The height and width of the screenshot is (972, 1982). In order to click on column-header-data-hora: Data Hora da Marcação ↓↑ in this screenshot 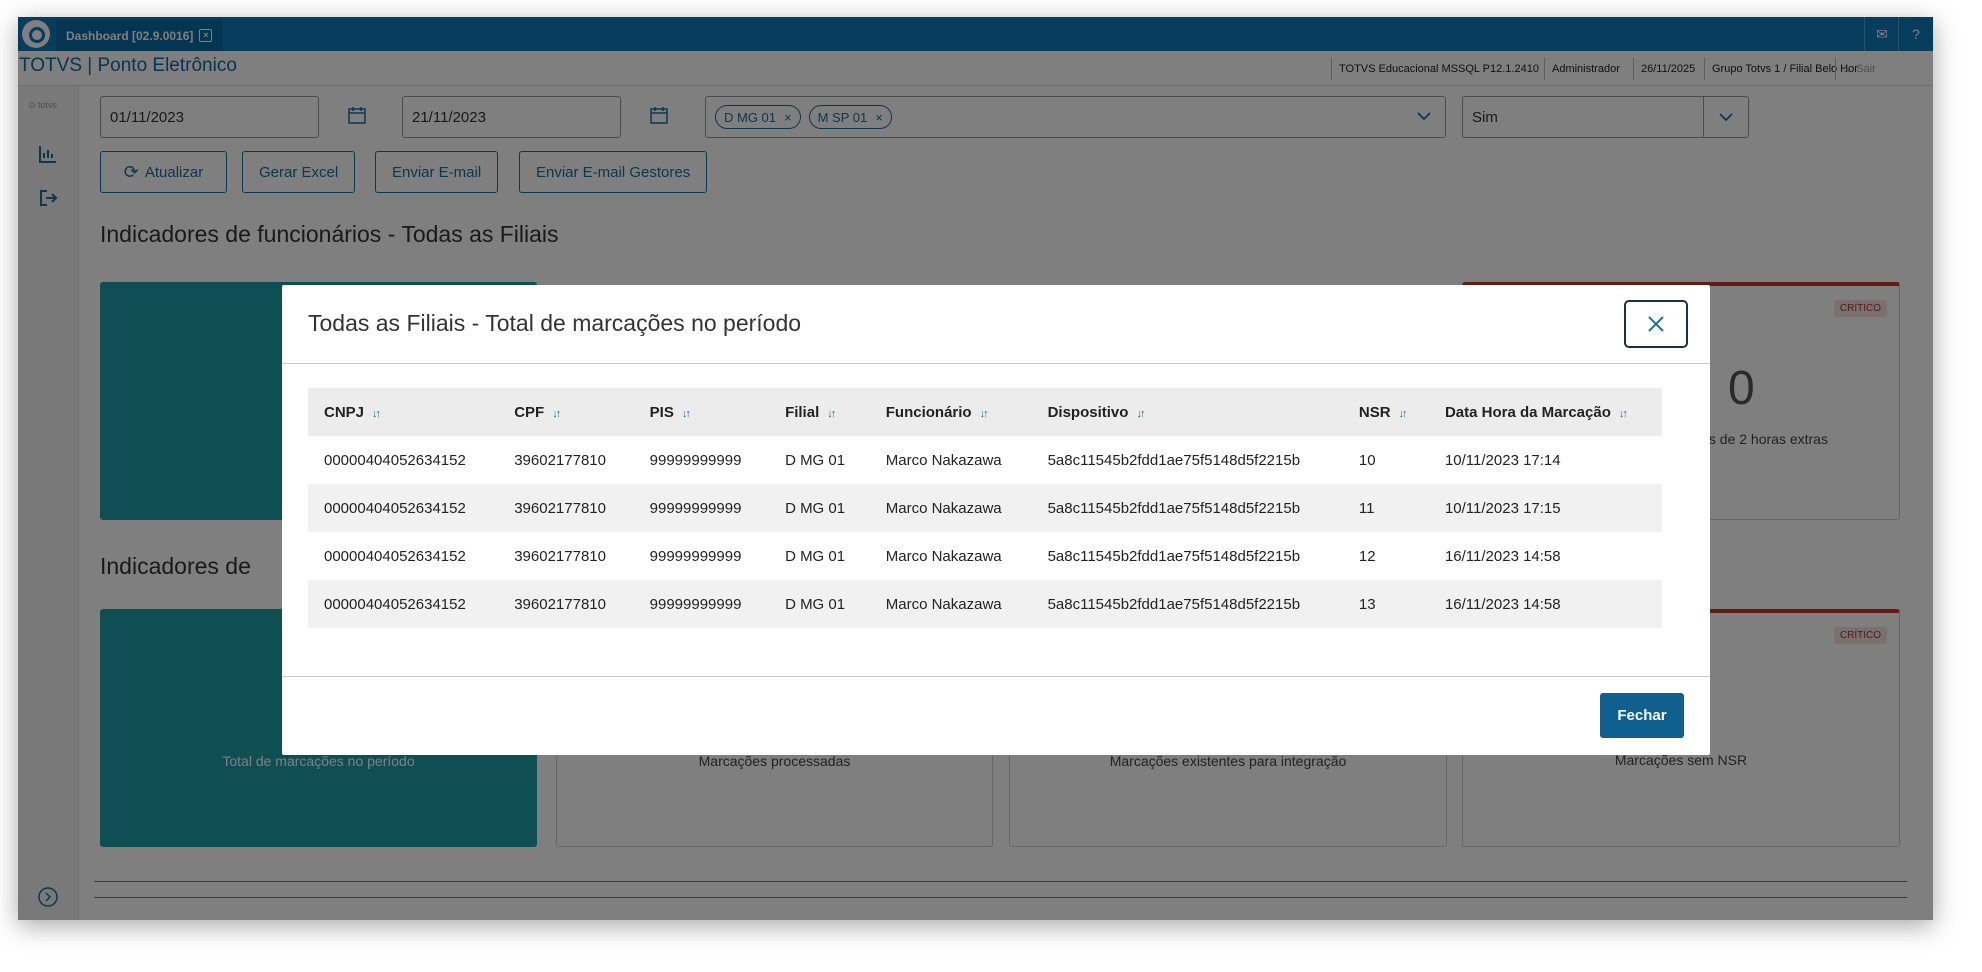, I will do `click(1545, 412)`.